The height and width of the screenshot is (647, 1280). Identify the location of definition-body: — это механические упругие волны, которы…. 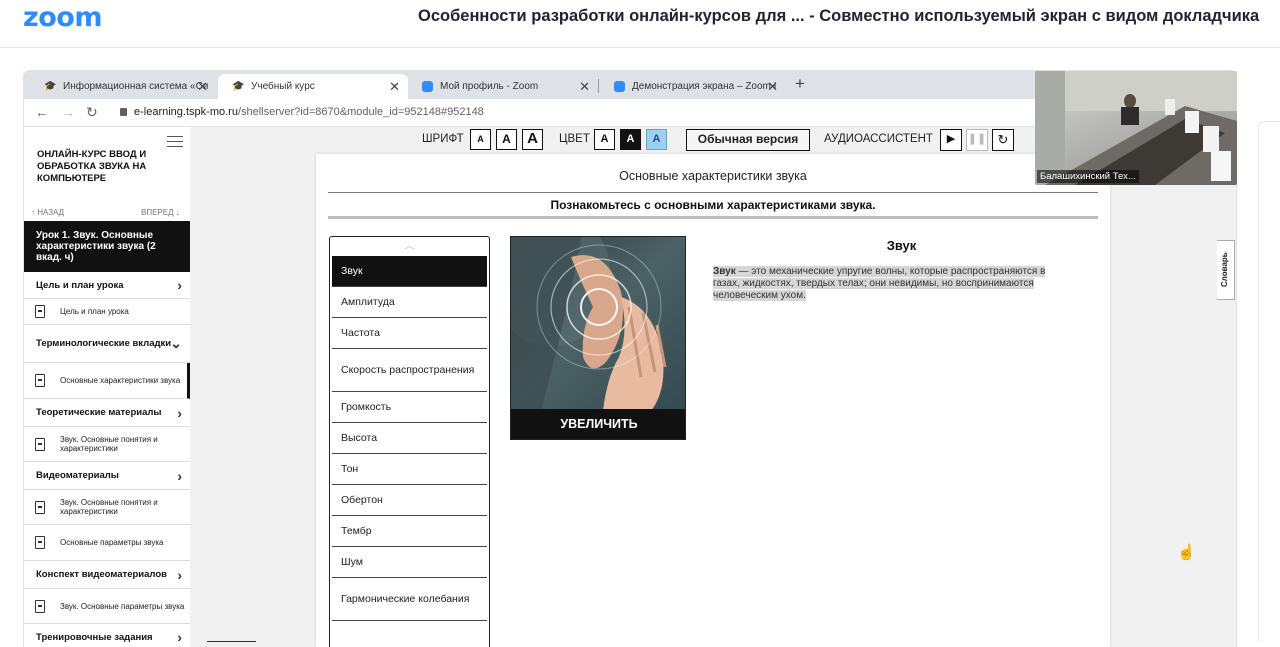
(879, 283).